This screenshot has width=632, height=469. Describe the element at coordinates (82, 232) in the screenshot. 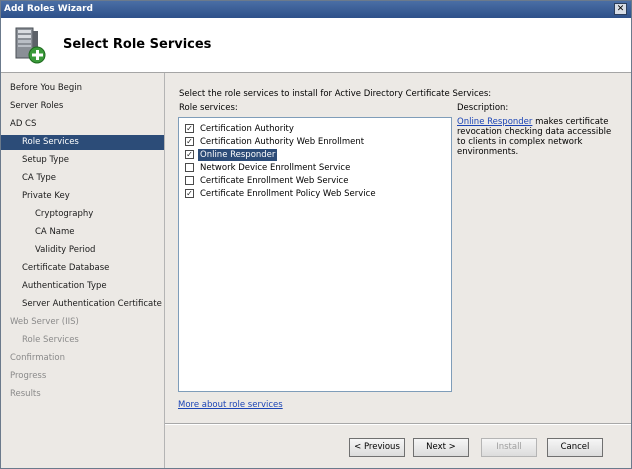

I see `sidebar-item-ca-name: CA Name` at that location.